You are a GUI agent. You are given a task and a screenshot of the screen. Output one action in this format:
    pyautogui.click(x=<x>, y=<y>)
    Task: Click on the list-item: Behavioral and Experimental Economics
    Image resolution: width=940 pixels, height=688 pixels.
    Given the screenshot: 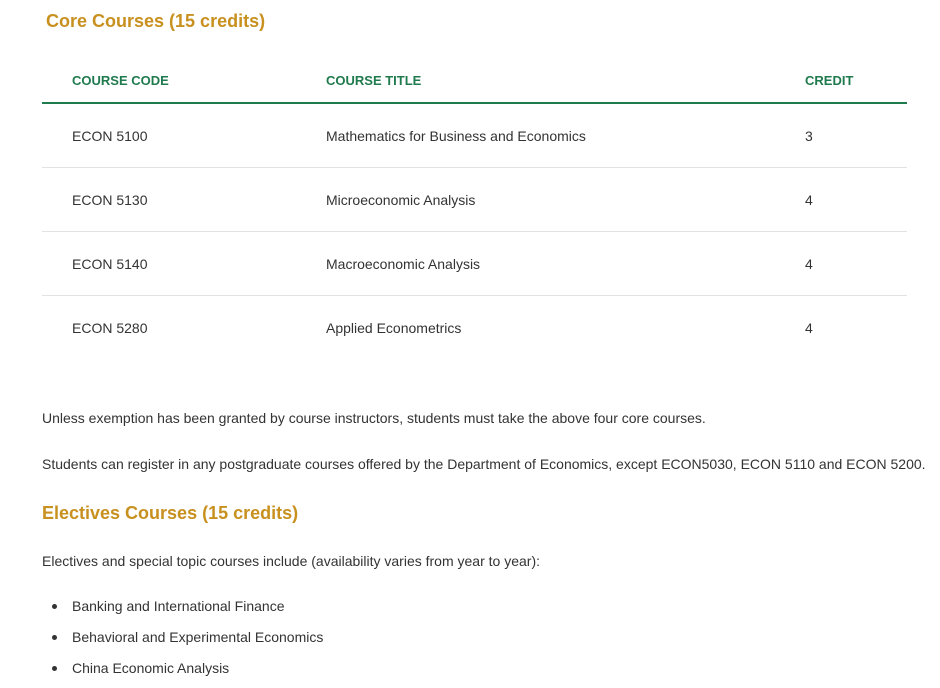 What is the action you would take?
    pyautogui.click(x=182, y=641)
    